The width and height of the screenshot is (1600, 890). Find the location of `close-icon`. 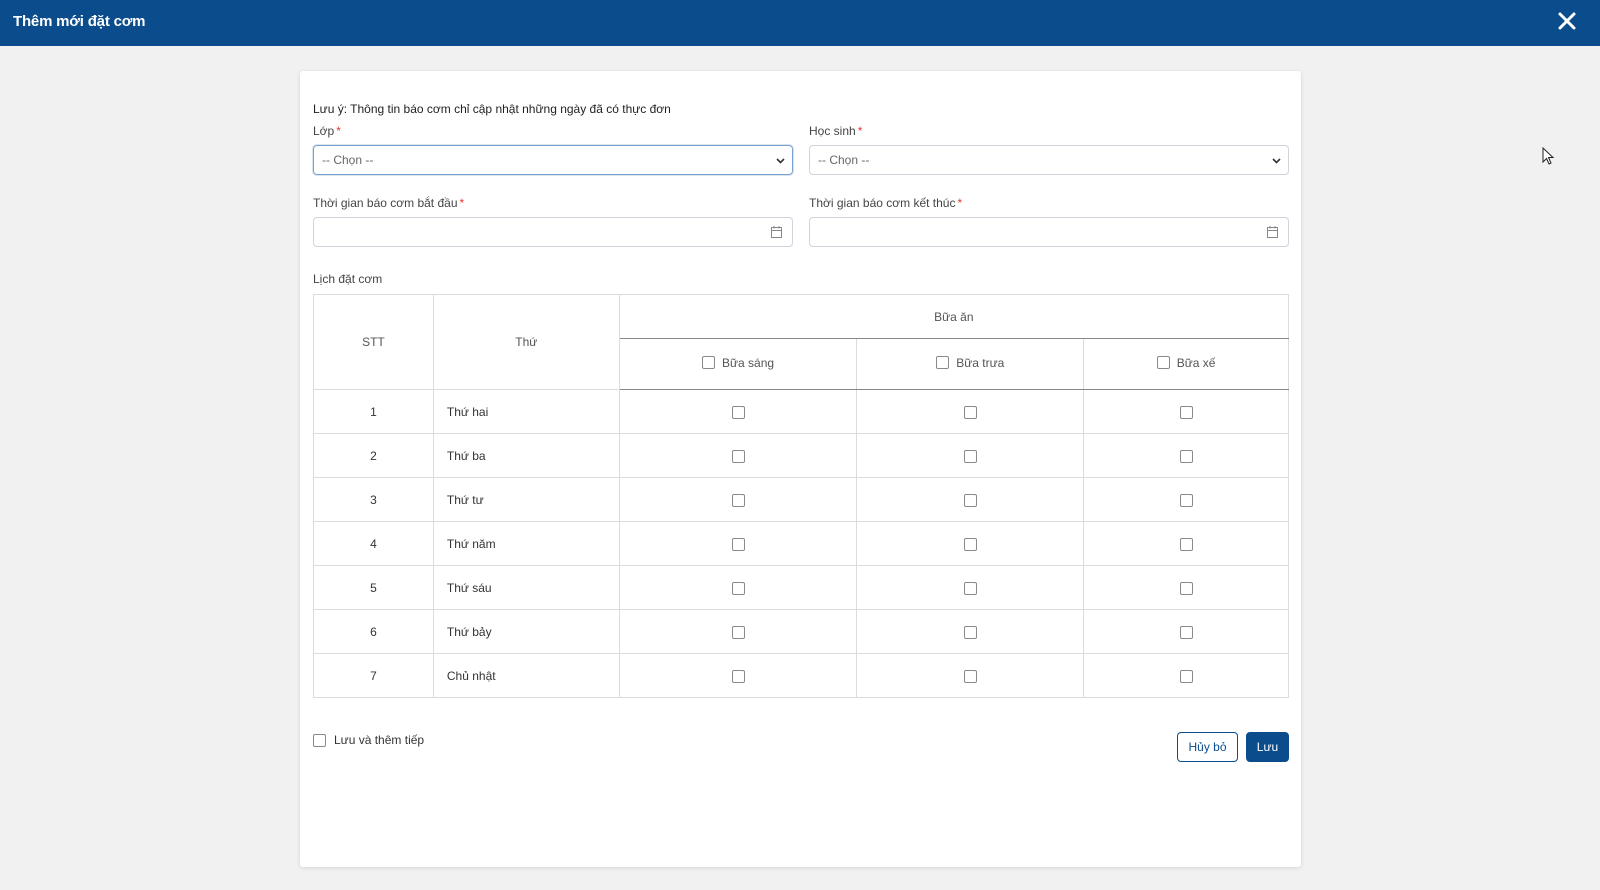

close-icon is located at coordinates (1567, 21).